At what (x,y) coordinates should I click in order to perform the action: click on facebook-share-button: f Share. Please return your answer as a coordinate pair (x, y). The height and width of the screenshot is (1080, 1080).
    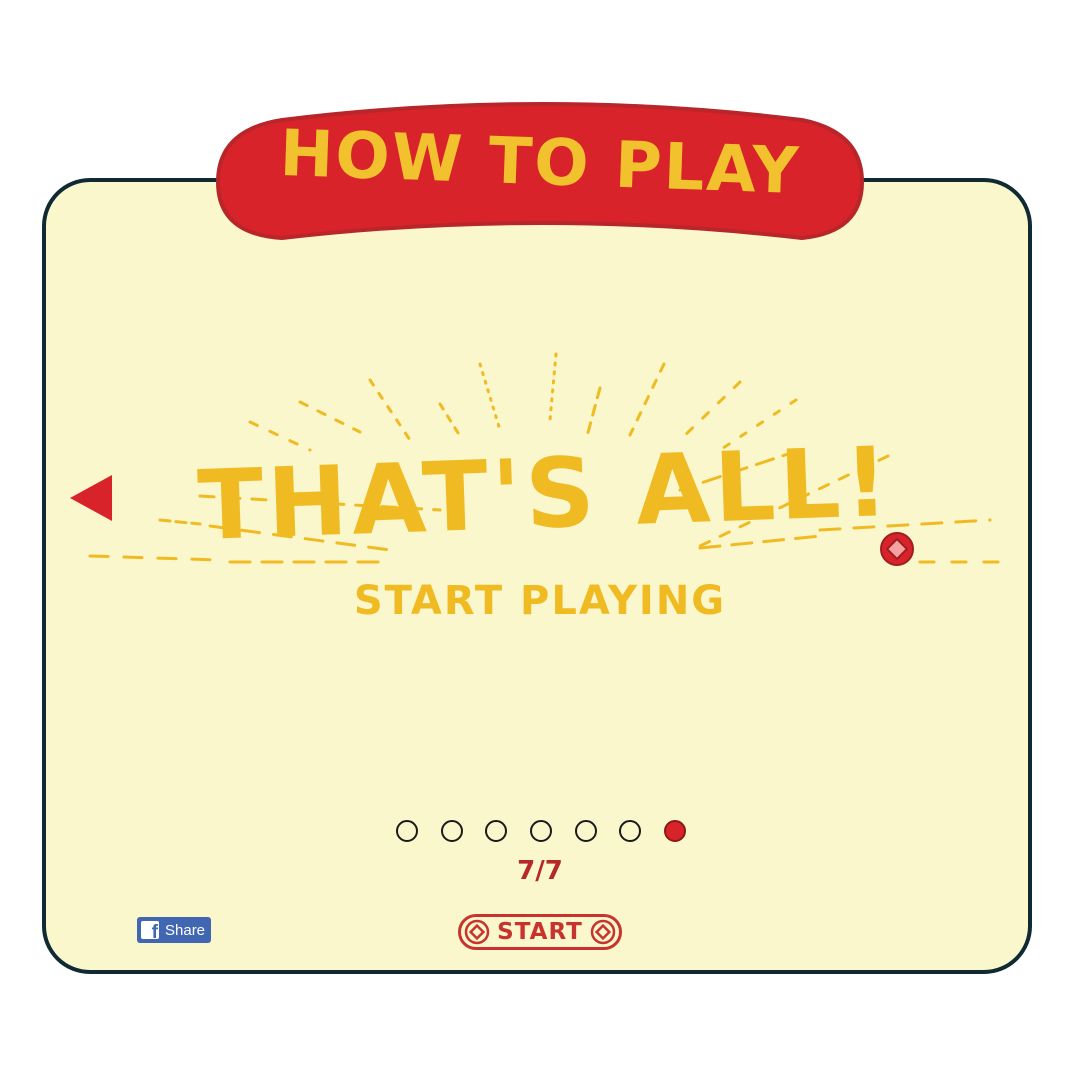
    Looking at the image, I should click on (174, 930).